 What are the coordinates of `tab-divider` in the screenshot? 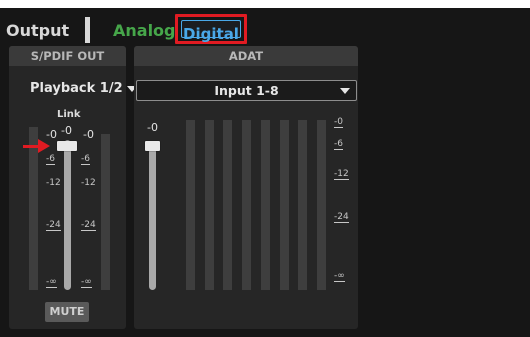 It's located at (87, 30).